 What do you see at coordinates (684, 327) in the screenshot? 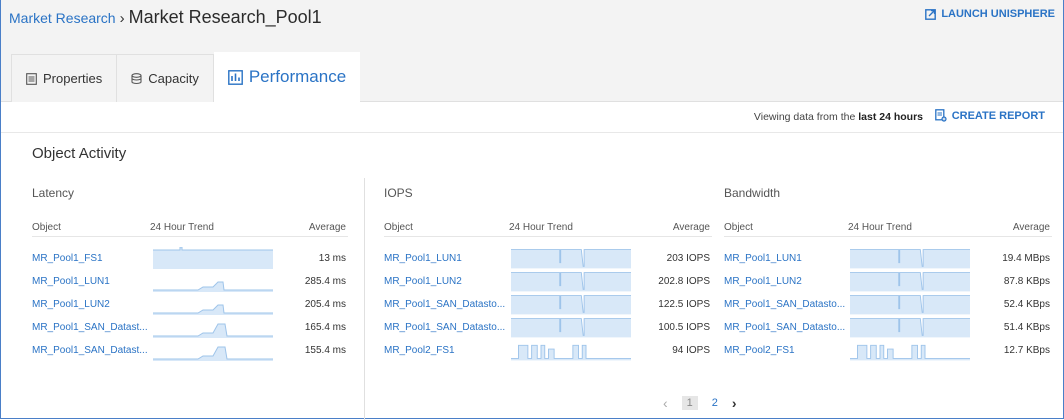
I see `iops-row-average: 100.5 IOPS` at bounding box center [684, 327].